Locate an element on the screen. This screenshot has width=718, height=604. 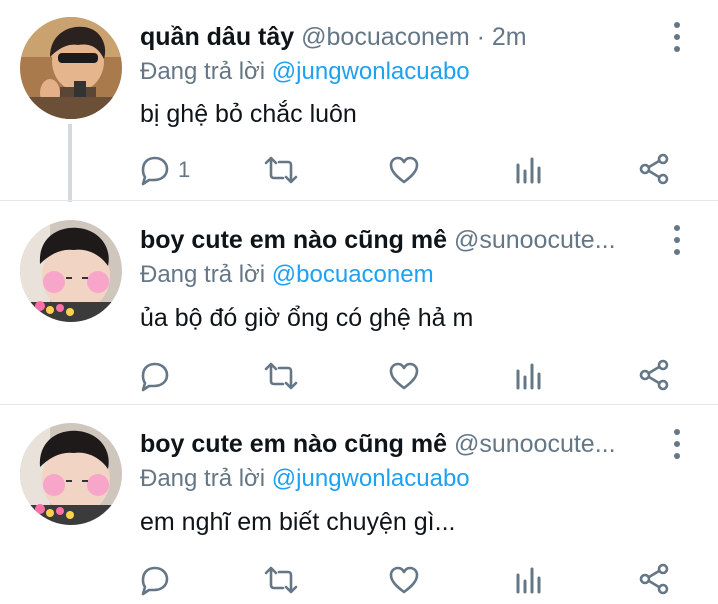
reply-count: 1 is located at coordinates (184, 169).